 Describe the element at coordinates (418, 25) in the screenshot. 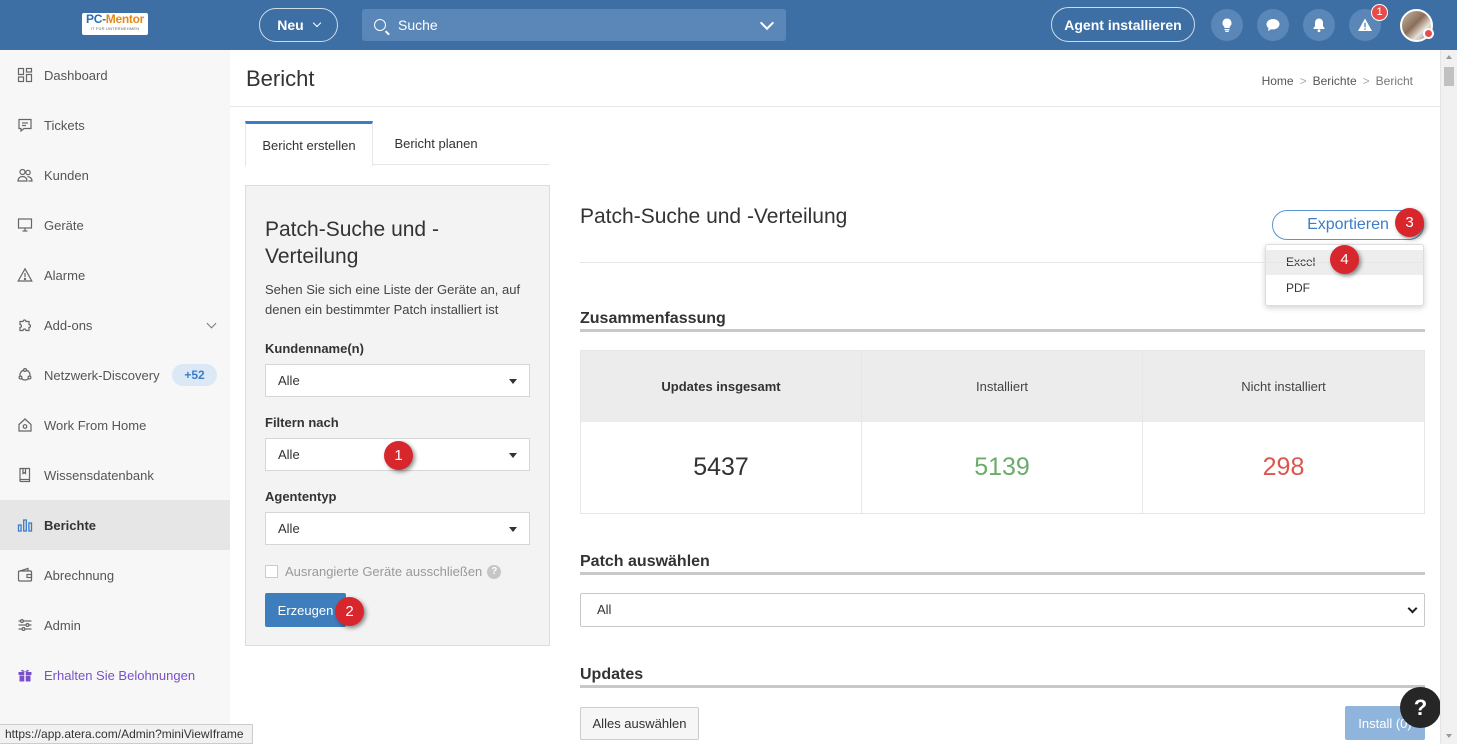

I see `search-placeholder: Suche` at that location.